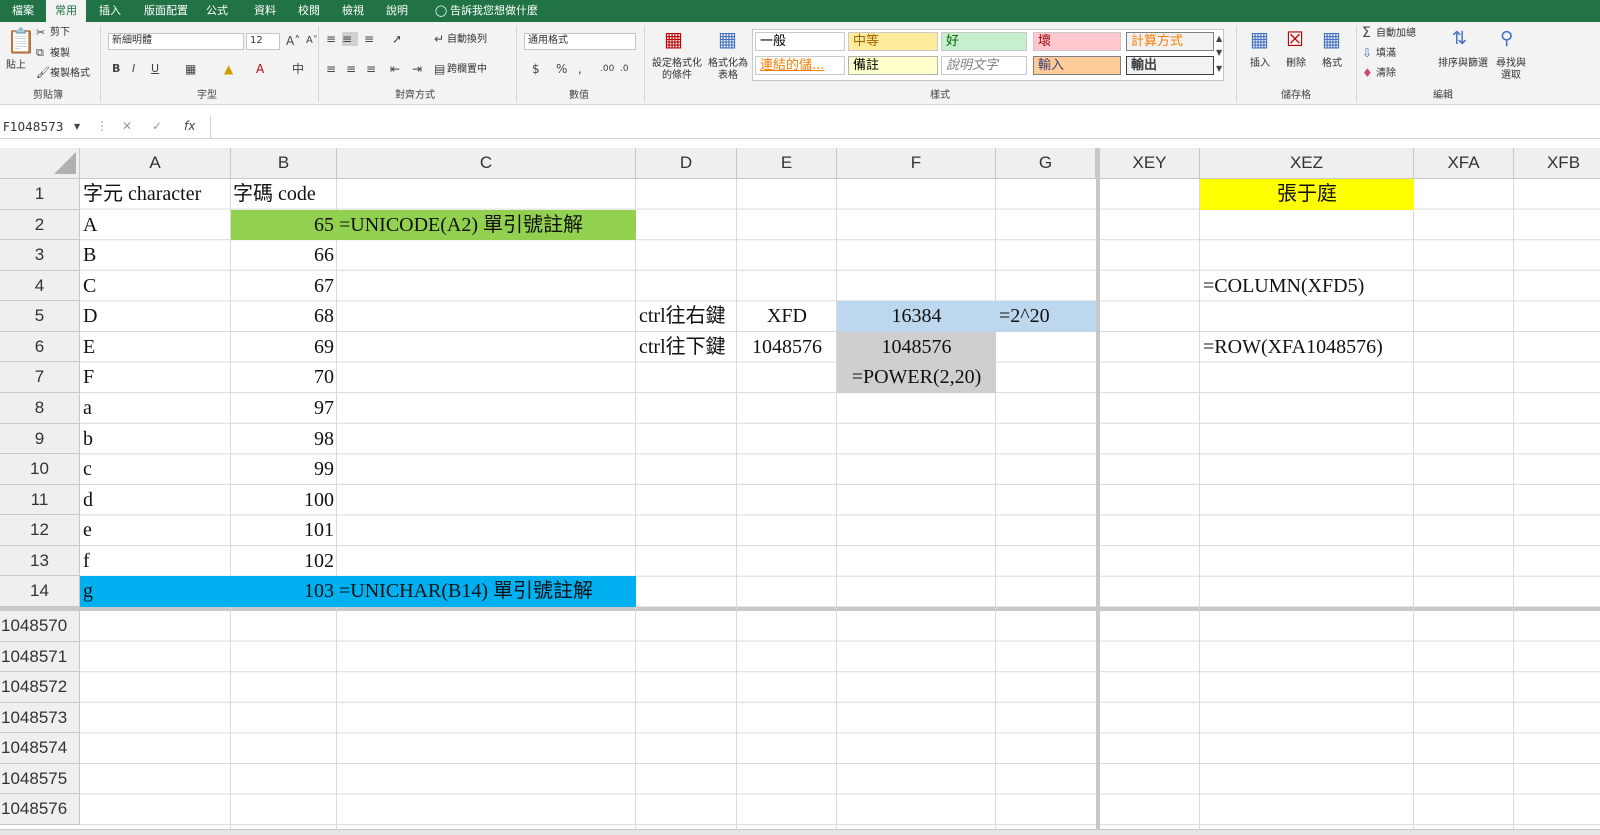  Describe the element at coordinates (1293, 347) in the screenshot. I see `cell-xez6: =ROW(XFA1048576)` at that location.